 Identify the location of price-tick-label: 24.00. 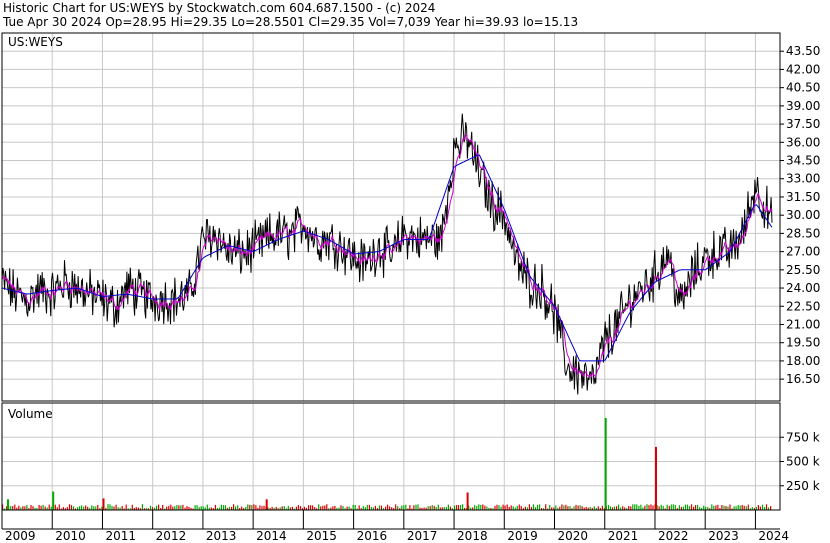
(803, 288).